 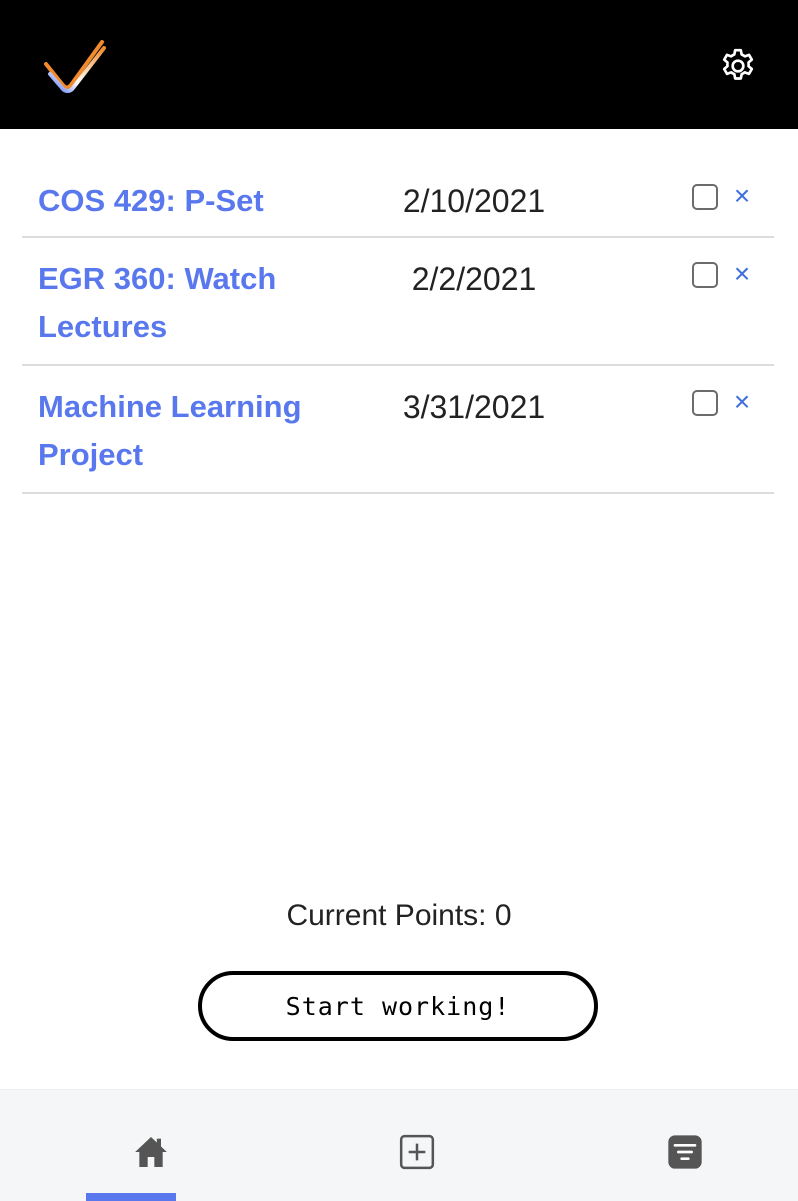 I want to click on checkmark-logo-icon, so click(x=76, y=66).